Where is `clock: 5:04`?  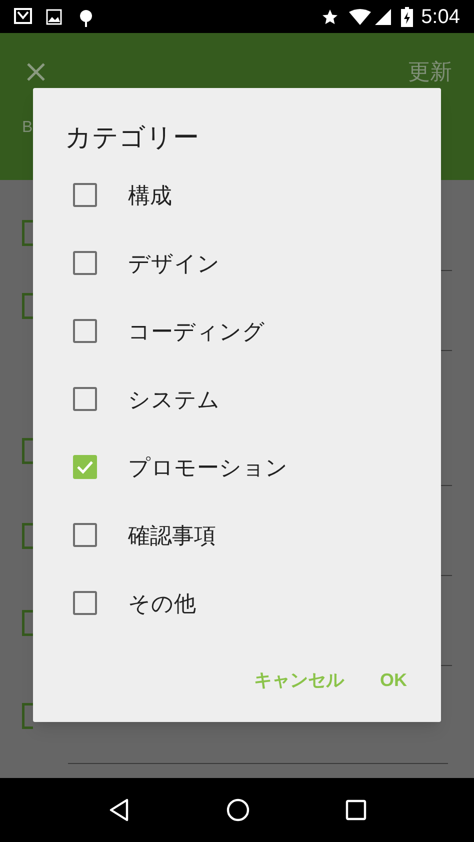
clock: 5:04 is located at coordinates (440, 17).